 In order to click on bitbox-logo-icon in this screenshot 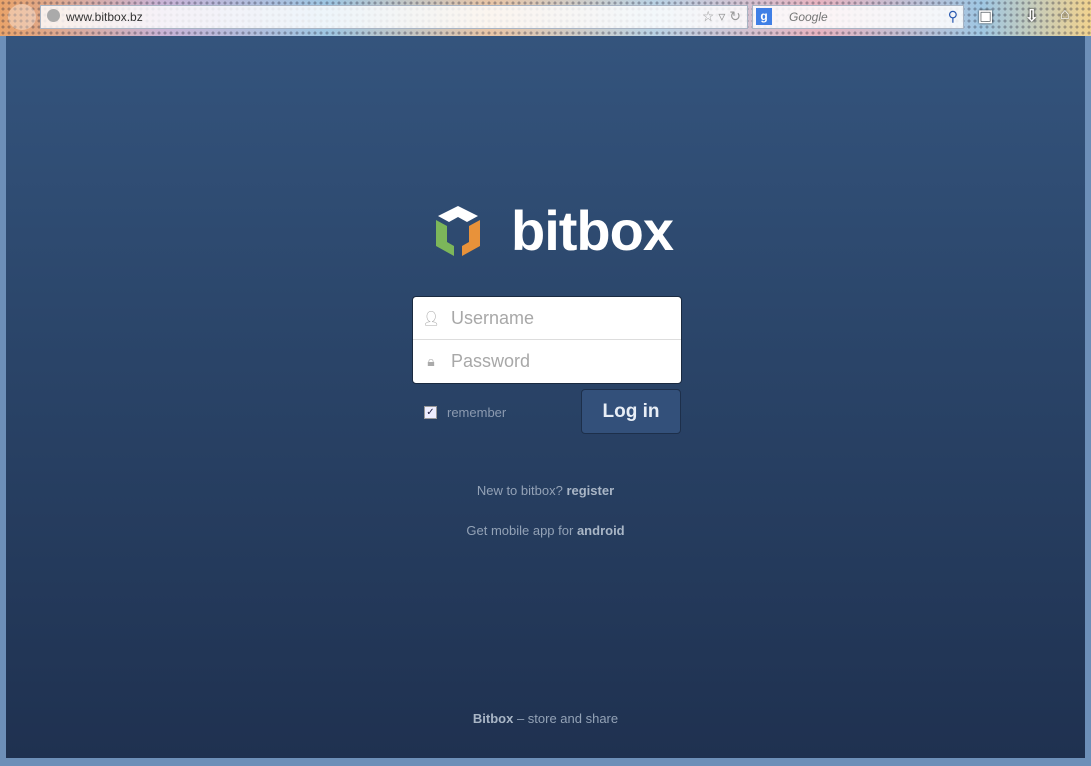, I will do `click(458, 231)`.